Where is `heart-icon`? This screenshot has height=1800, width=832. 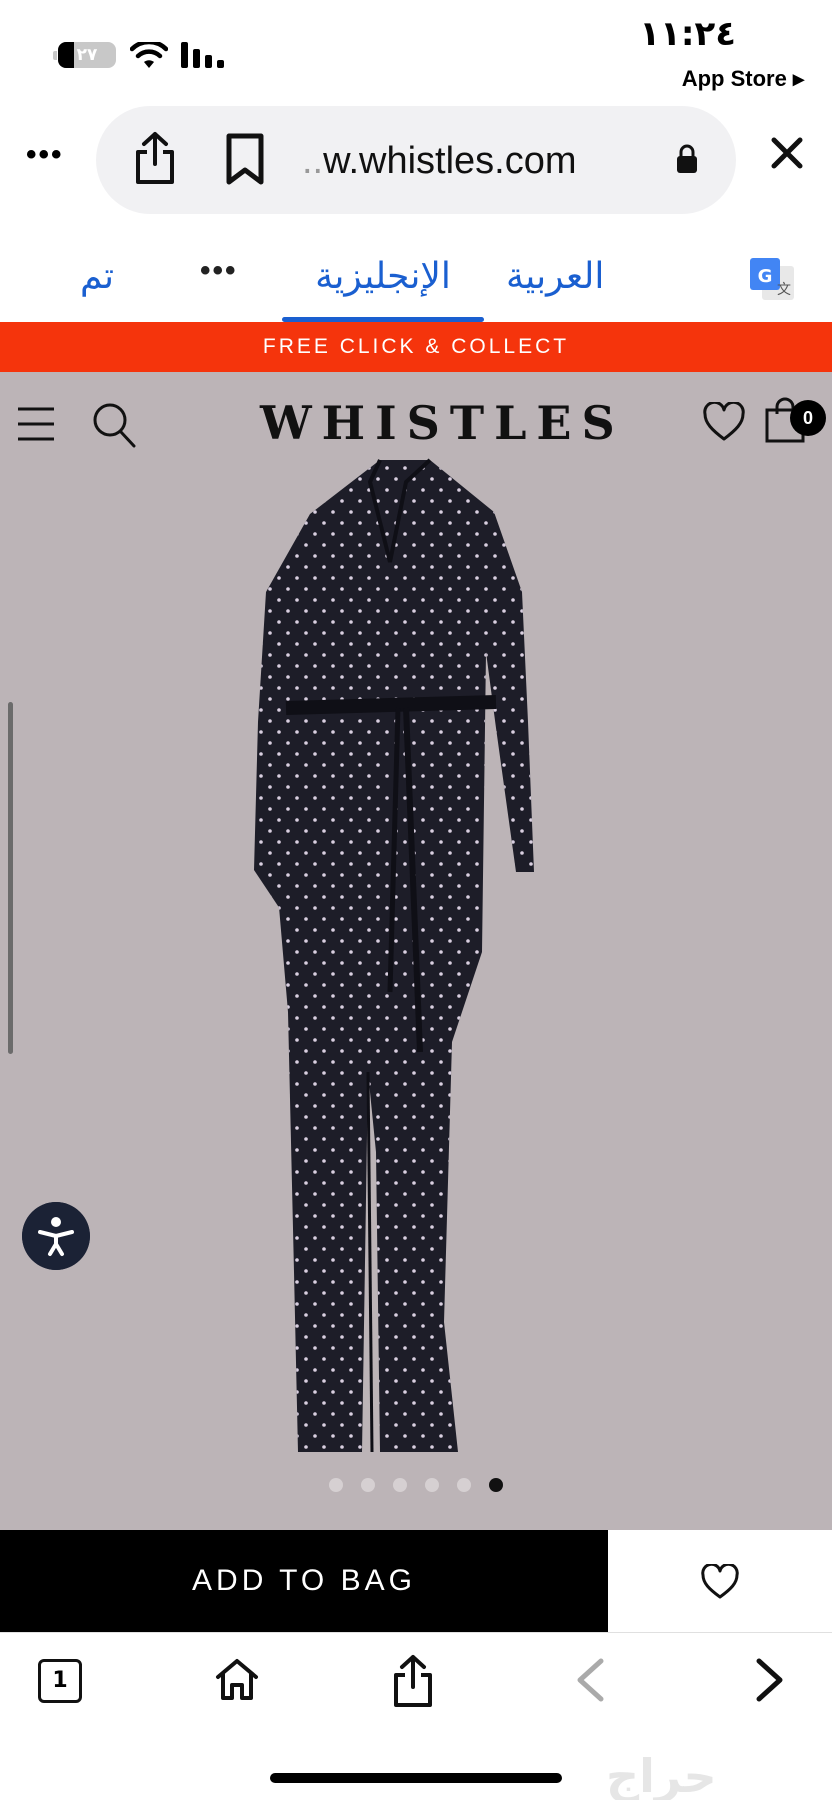
heart-icon is located at coordinates (720, 1581).